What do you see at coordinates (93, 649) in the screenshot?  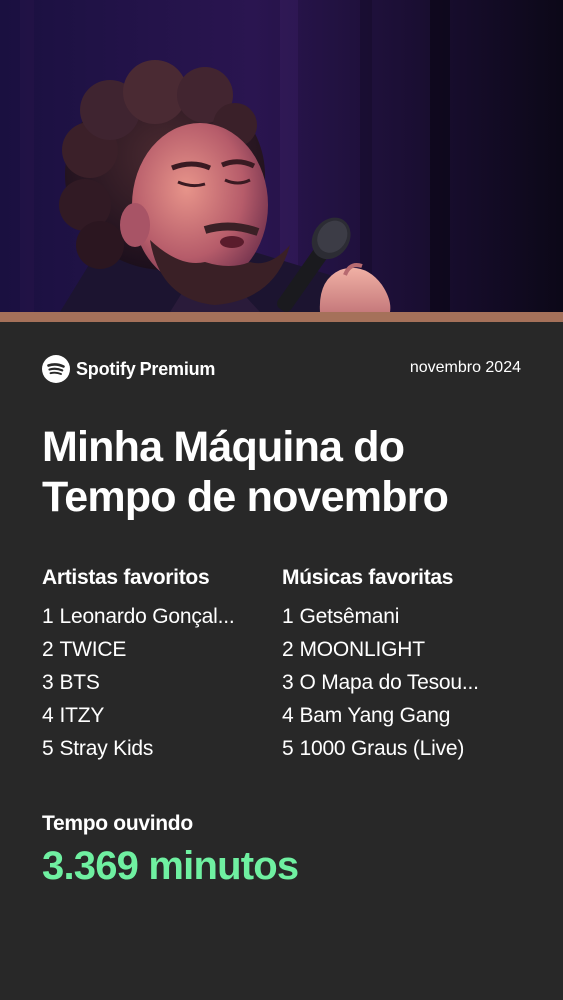 I see `artist-name: TWICE` at bounding box center [93, 649].